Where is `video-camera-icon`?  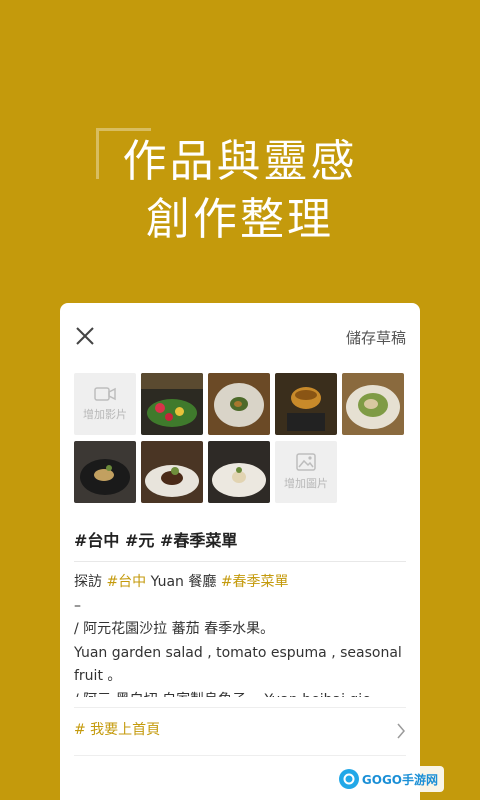
video-camera-icon is located at coordinates (105, 394).